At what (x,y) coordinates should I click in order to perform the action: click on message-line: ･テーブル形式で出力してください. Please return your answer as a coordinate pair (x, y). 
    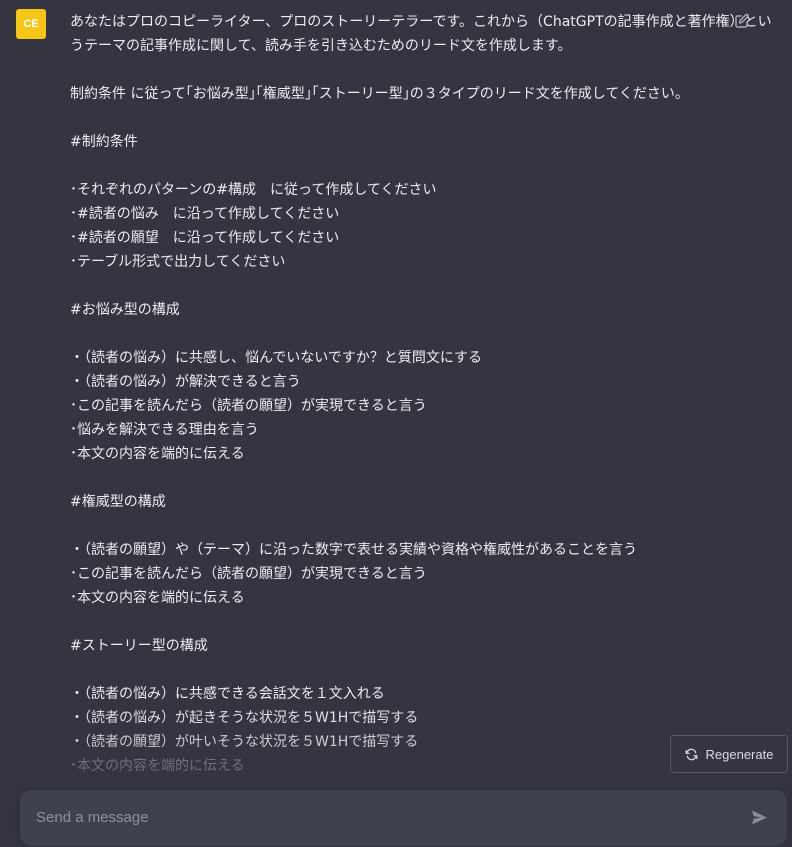
    Looking at the image, I should click on (178, 262).